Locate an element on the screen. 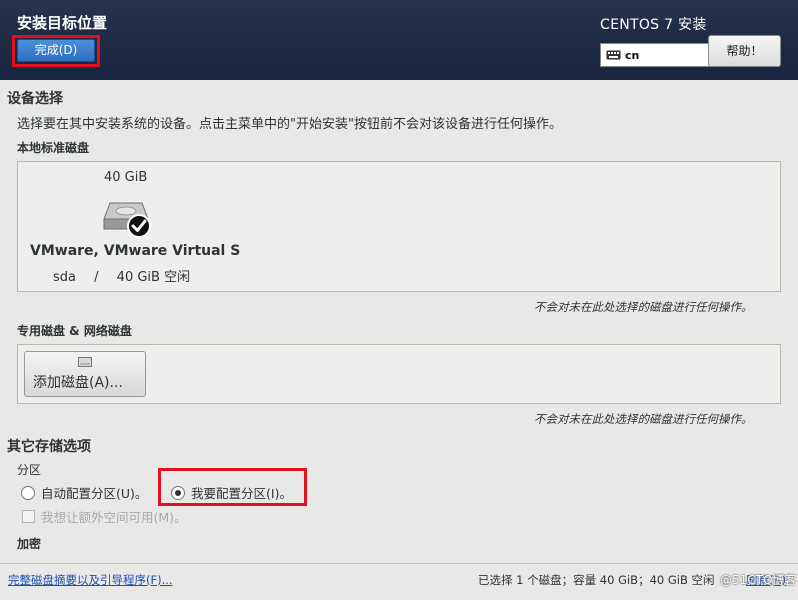 Image resolution: width=798 pixels, height=600 pixels. disk-size: 40 GiB is located at coordinates (126, 177).